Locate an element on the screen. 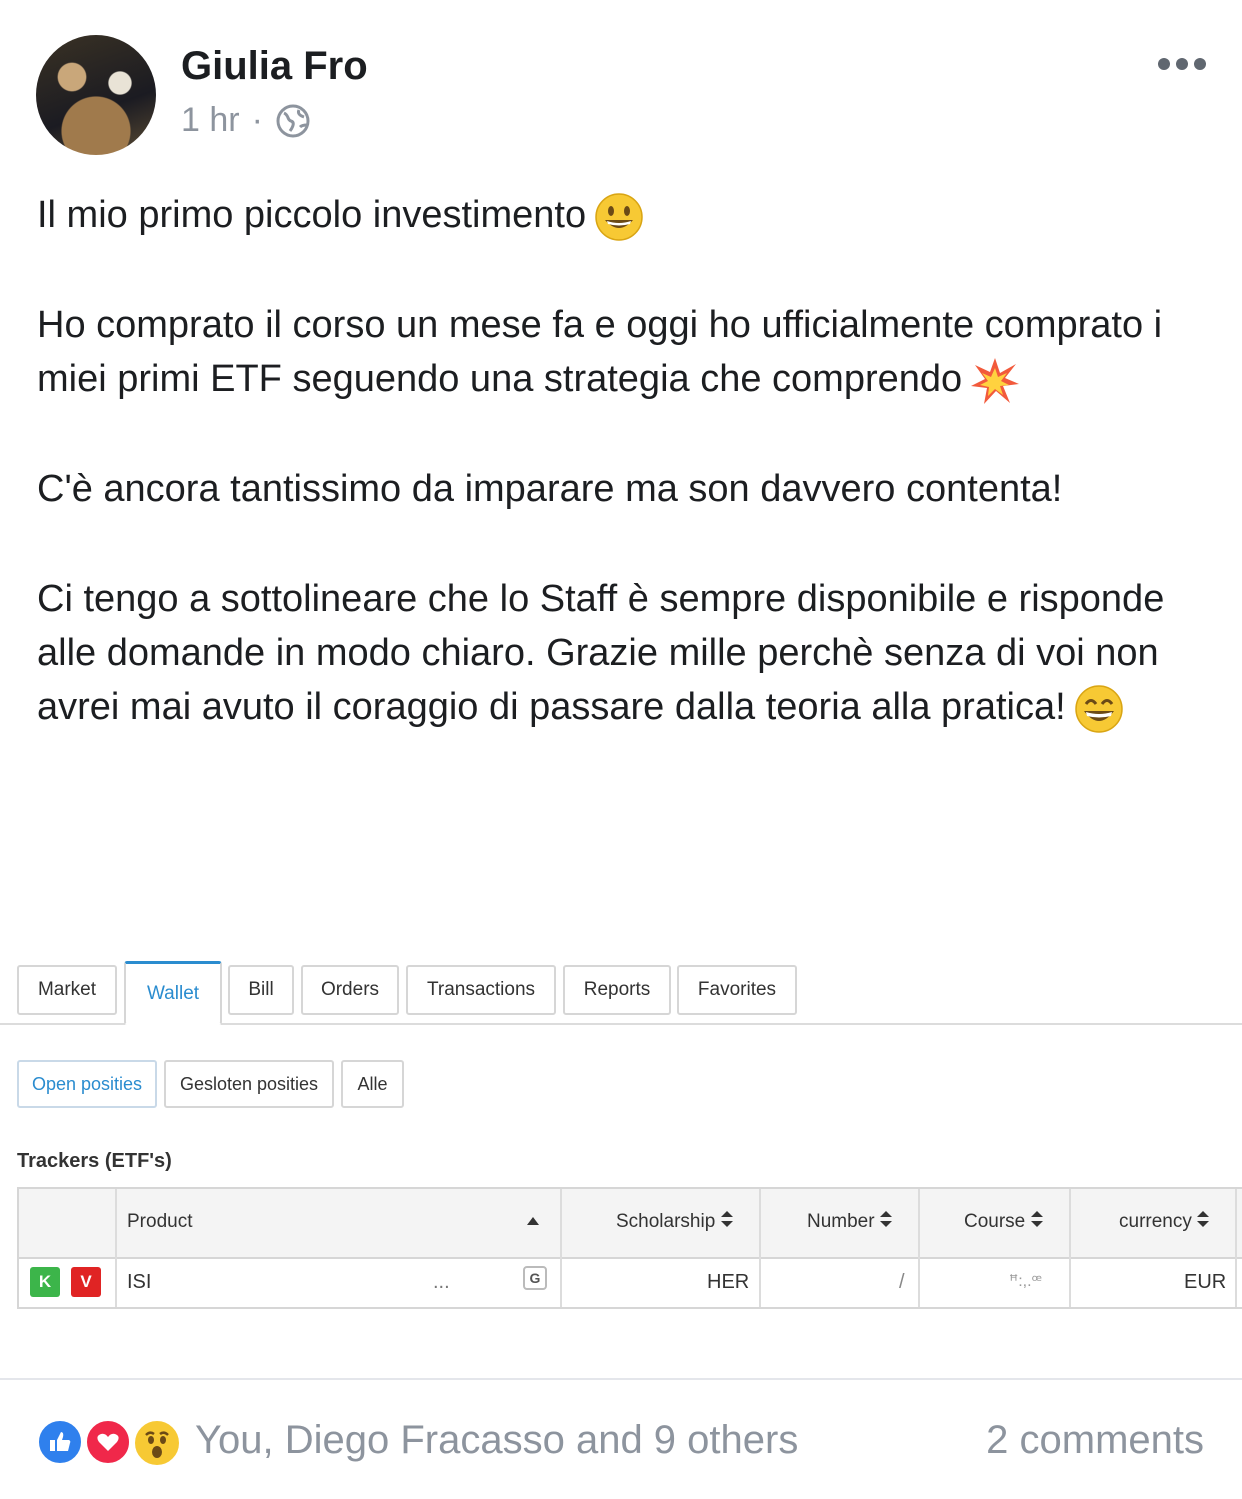 The width and height of the screenshot is (1242, 1499). cell-scholarship: HER is located at coordinates (728, 1282).